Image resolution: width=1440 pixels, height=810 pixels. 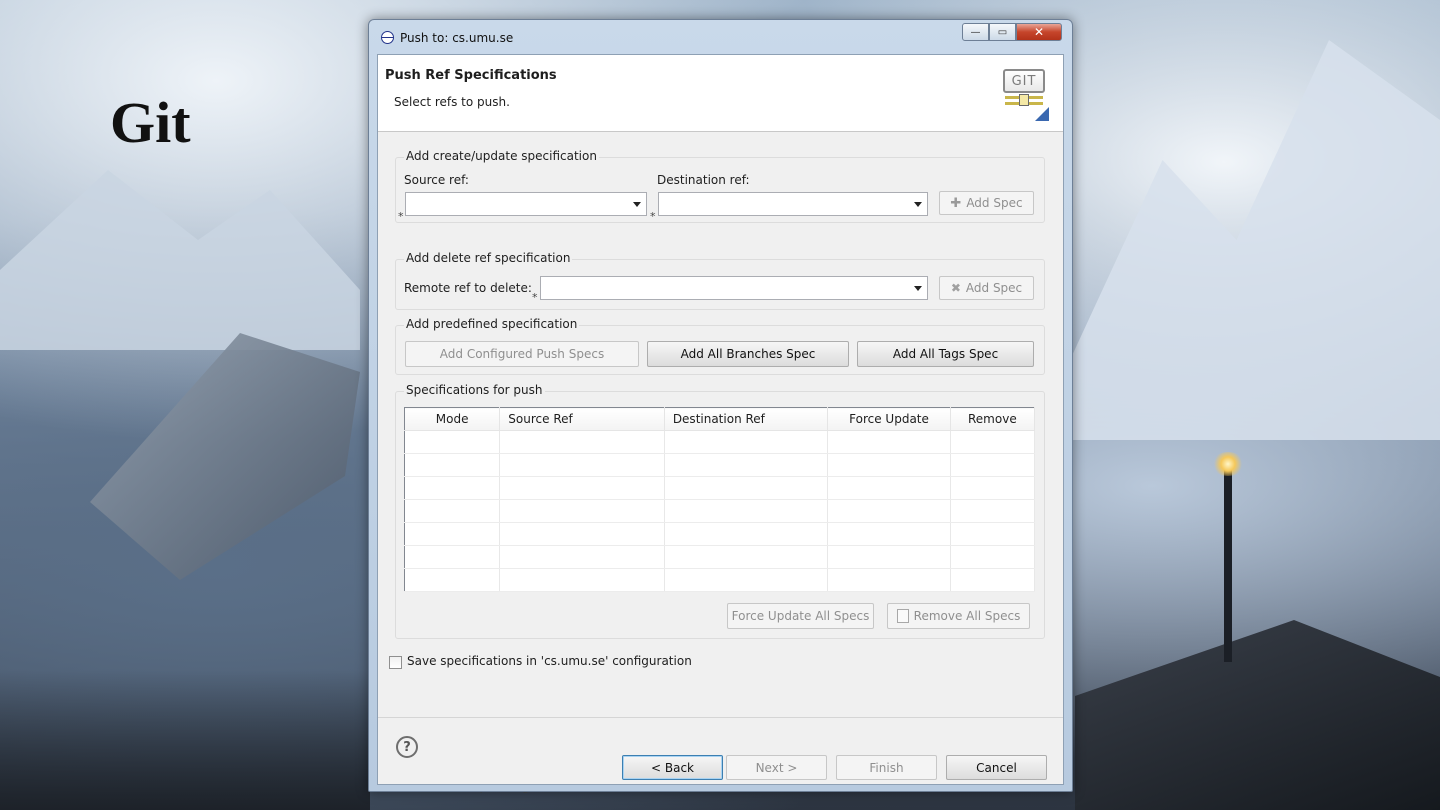 I want to click on window-controls: — ▭ ✕, so click(x=1012, y=32).